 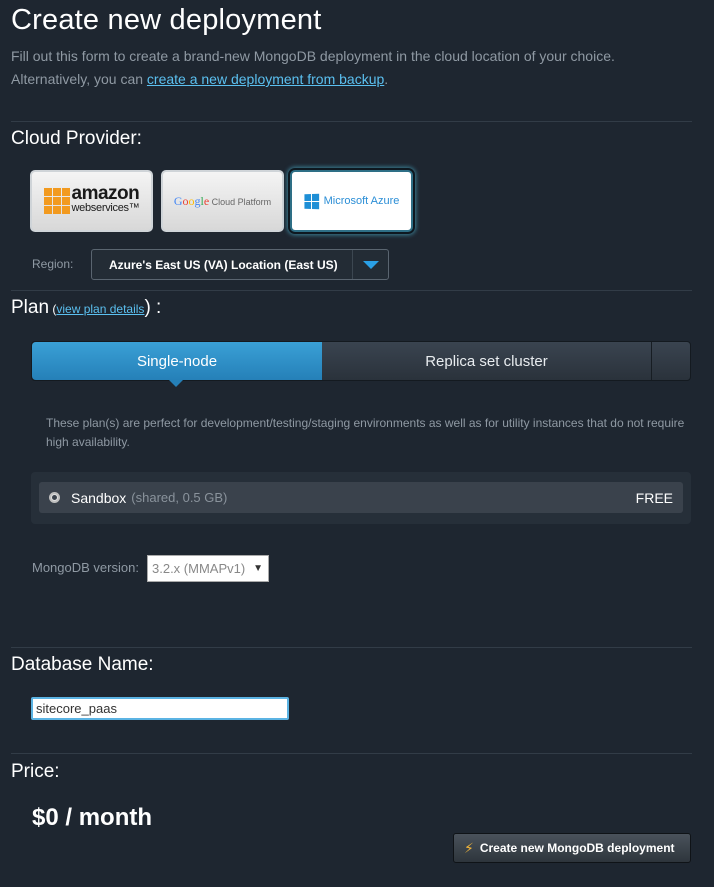 I want to click on plan-name: Sandbox, so click(x=99, y=497).